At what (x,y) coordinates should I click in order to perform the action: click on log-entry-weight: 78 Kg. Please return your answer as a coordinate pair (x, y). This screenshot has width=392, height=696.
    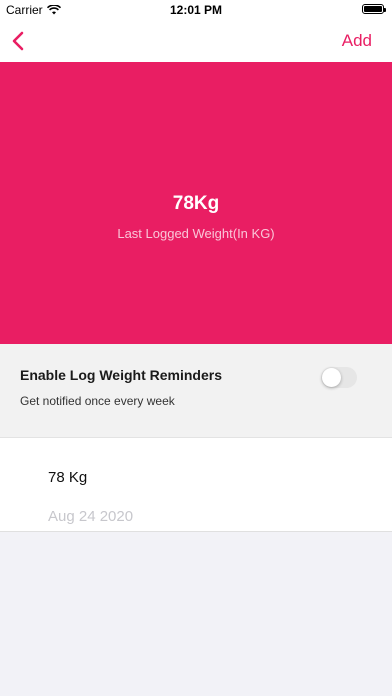
    Looking at the image, I should click on (68, 477).